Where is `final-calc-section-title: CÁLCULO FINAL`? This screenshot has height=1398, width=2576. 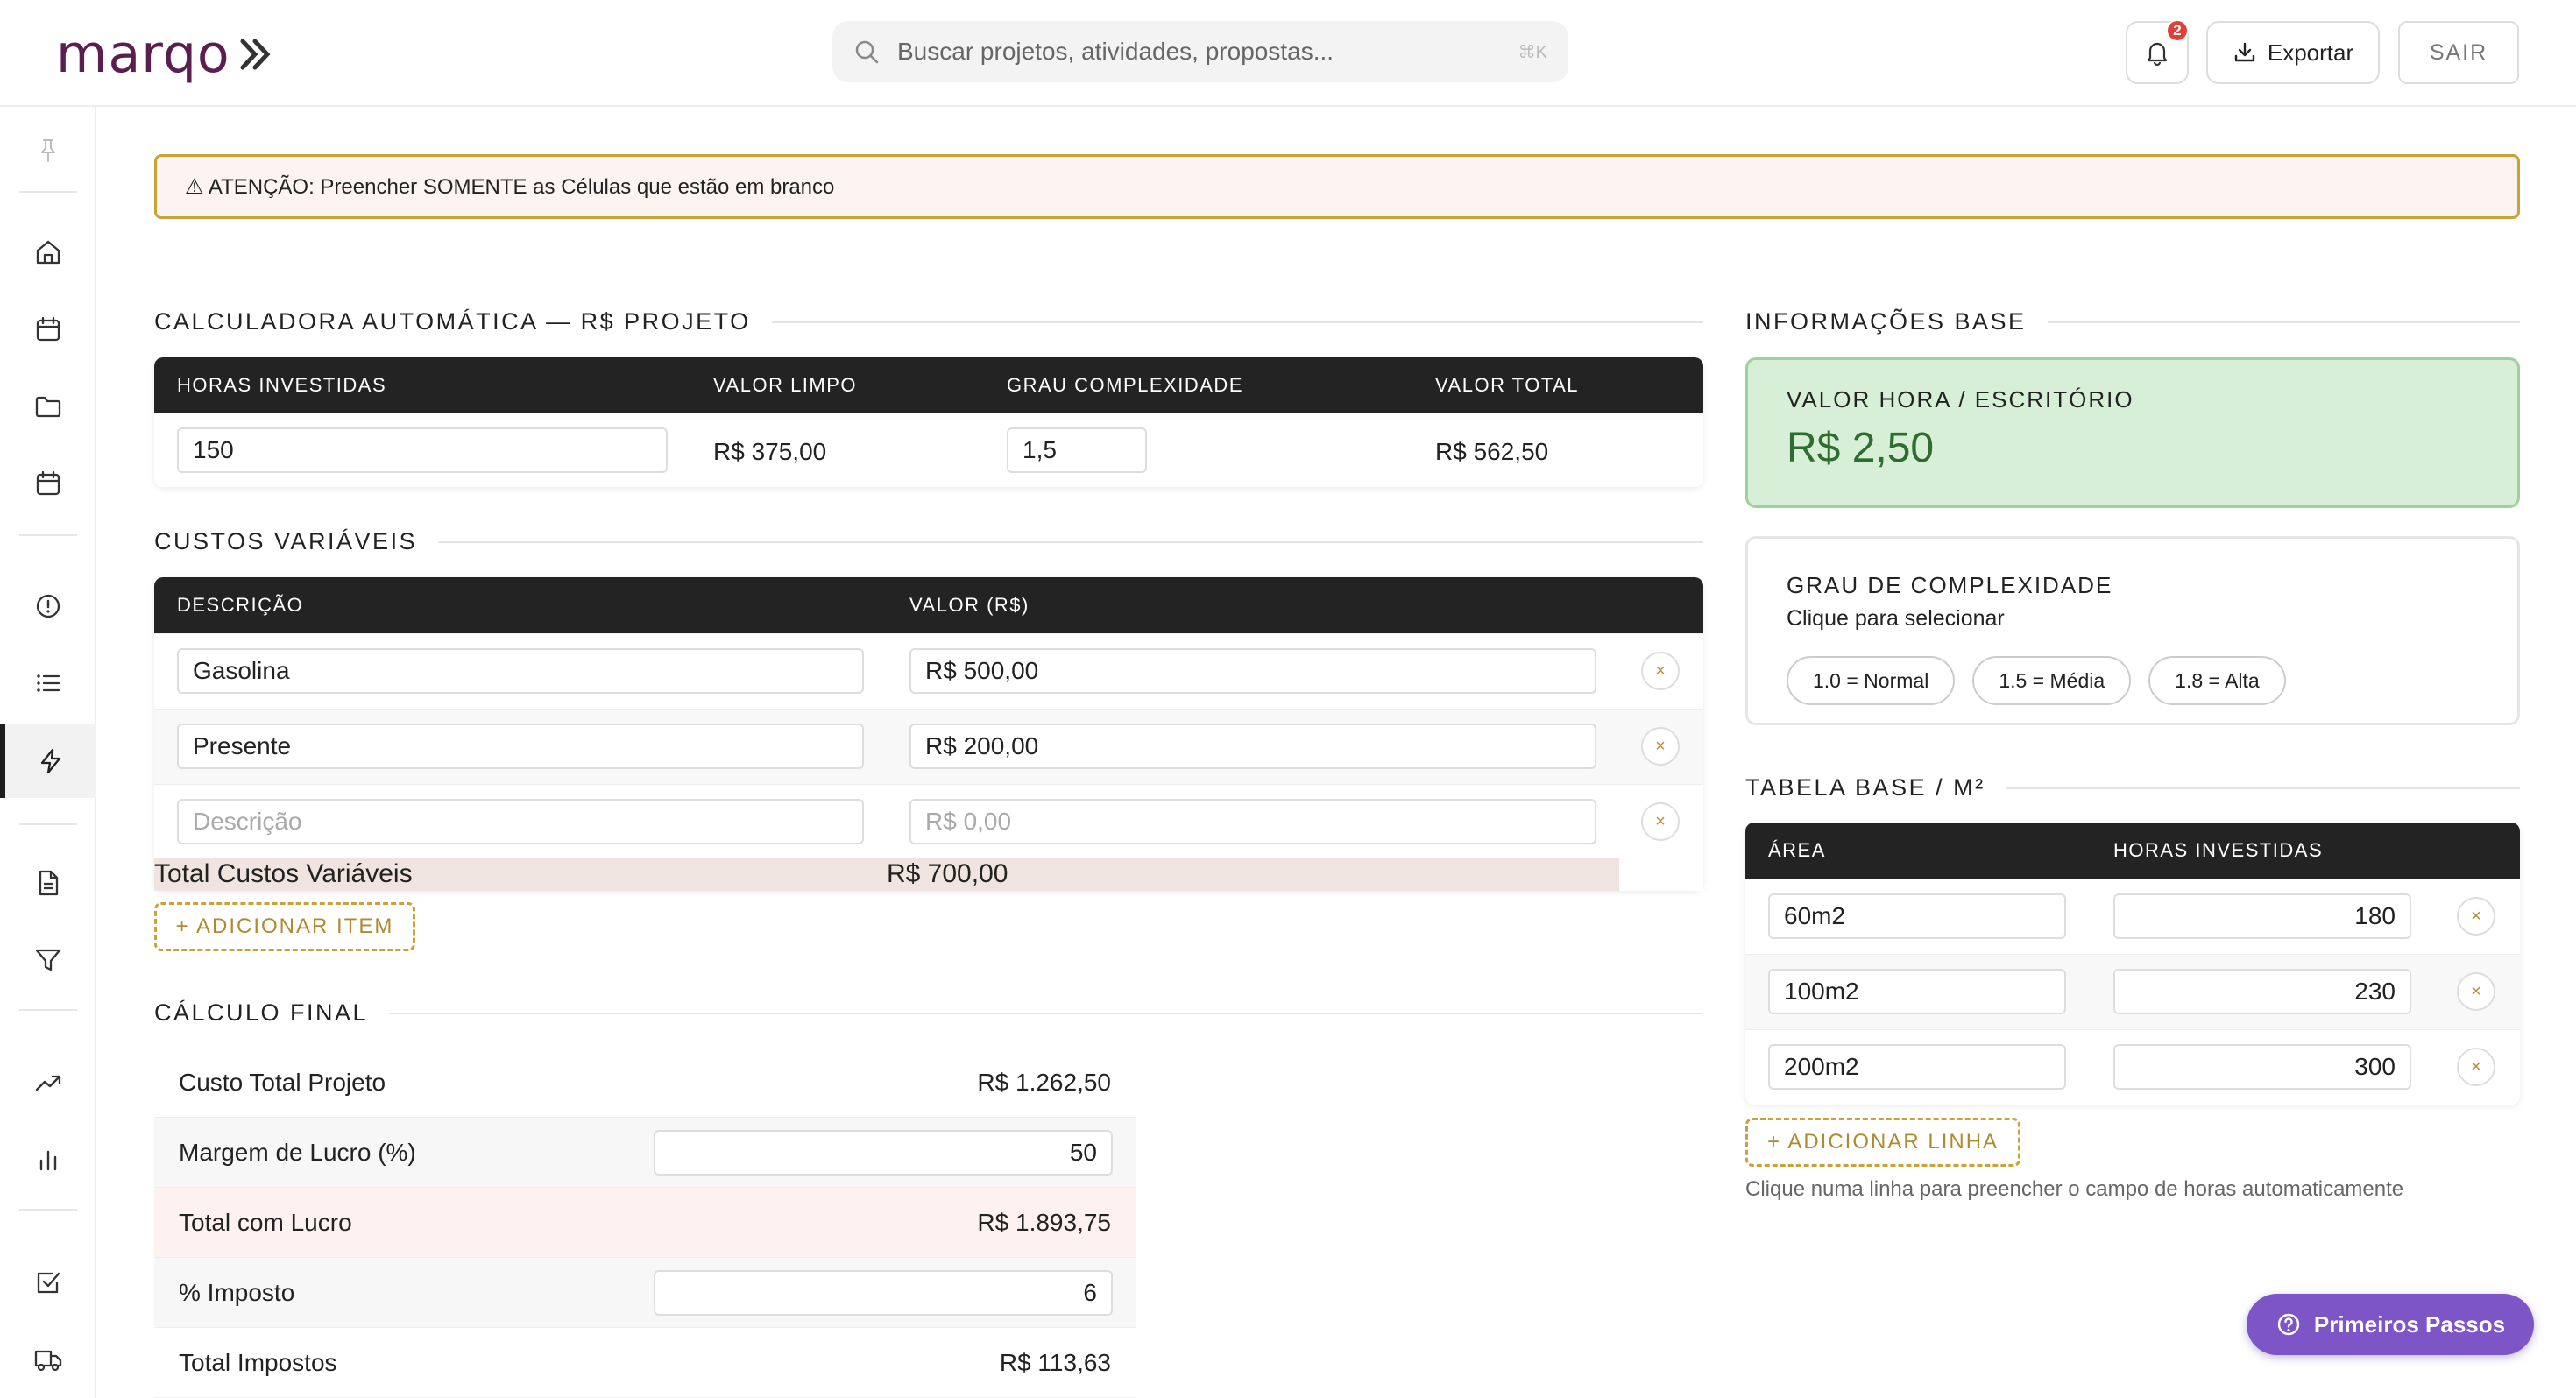 final-calc-section-title: CÁLCULO FINAL is located at coordinates (928, 1013).